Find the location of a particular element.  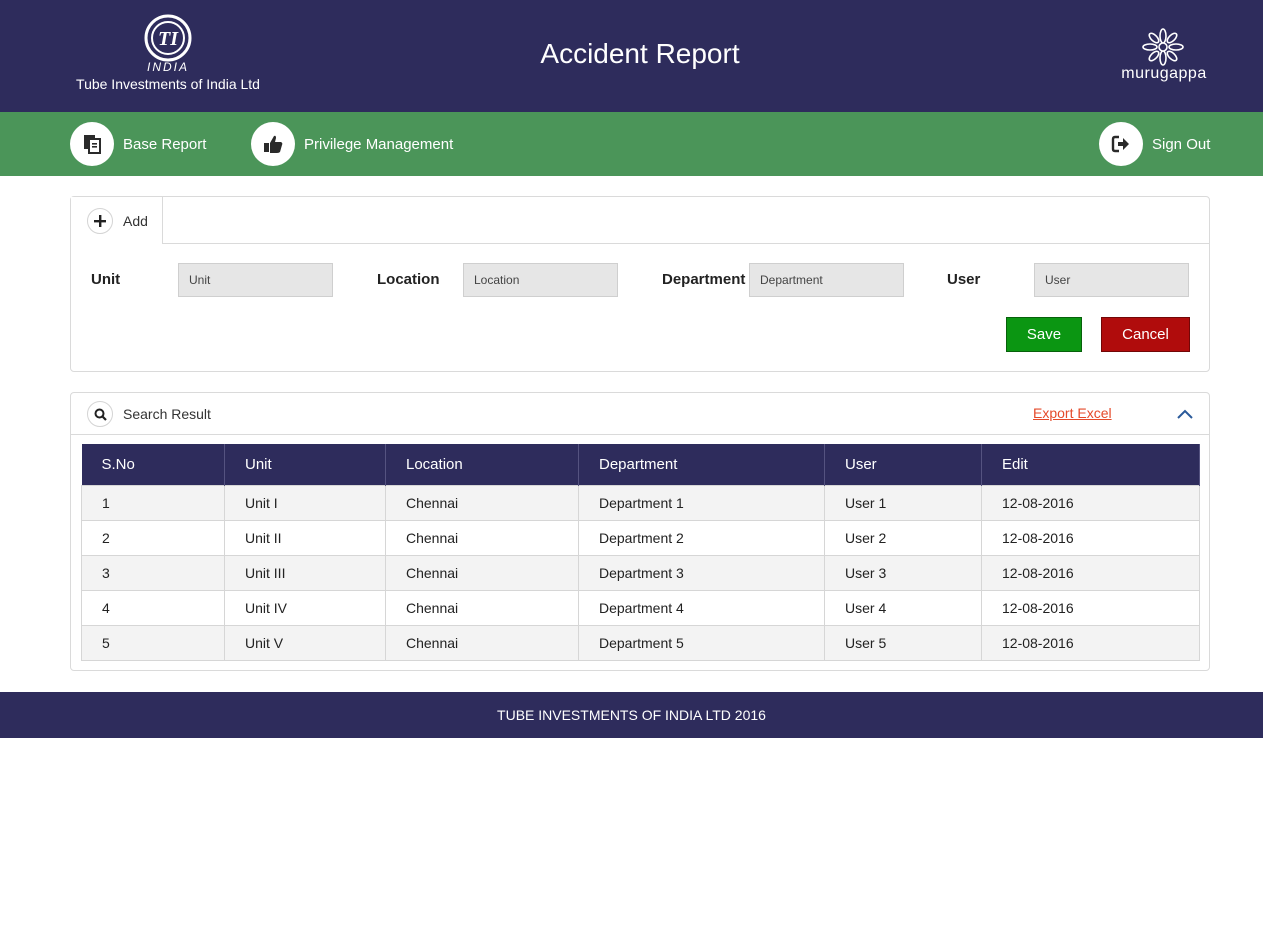

cell-user: User 4 is located at coordinates (903, 607).